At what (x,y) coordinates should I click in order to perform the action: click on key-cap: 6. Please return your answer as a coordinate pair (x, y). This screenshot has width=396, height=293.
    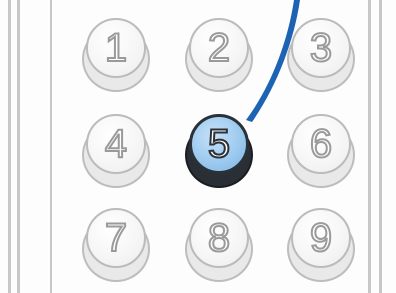
    Looking at the image, I should click on (321, 144).